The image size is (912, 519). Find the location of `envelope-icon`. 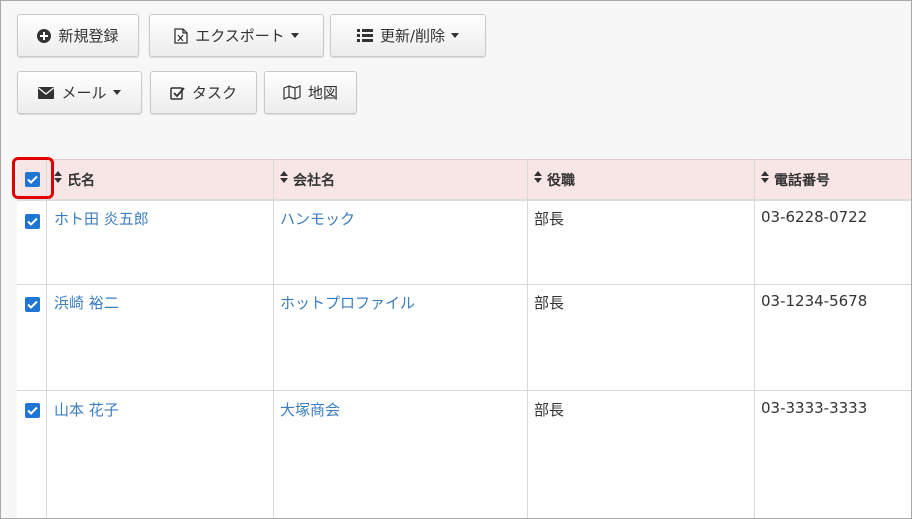

envelope-icon is located at coordinates (46, 92).